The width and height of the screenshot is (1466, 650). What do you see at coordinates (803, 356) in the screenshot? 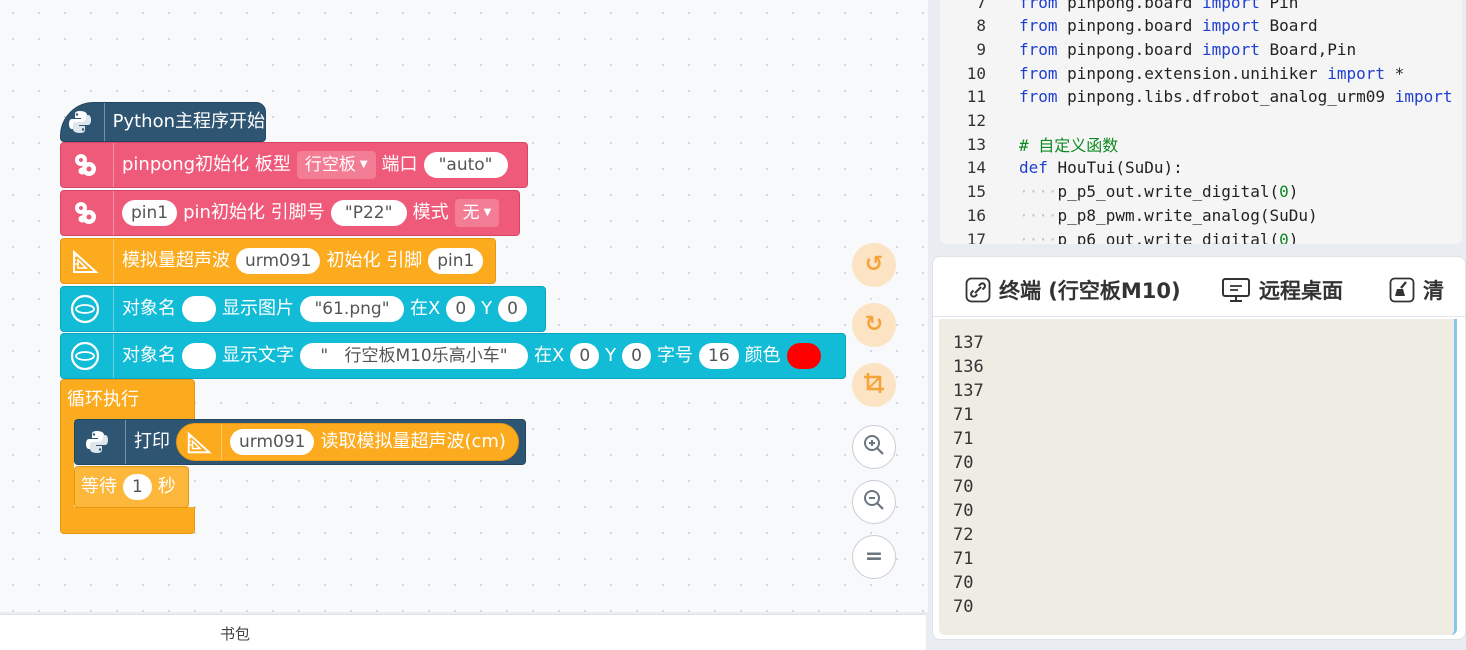
I see `color-picker` at bounding box center [803, 356].